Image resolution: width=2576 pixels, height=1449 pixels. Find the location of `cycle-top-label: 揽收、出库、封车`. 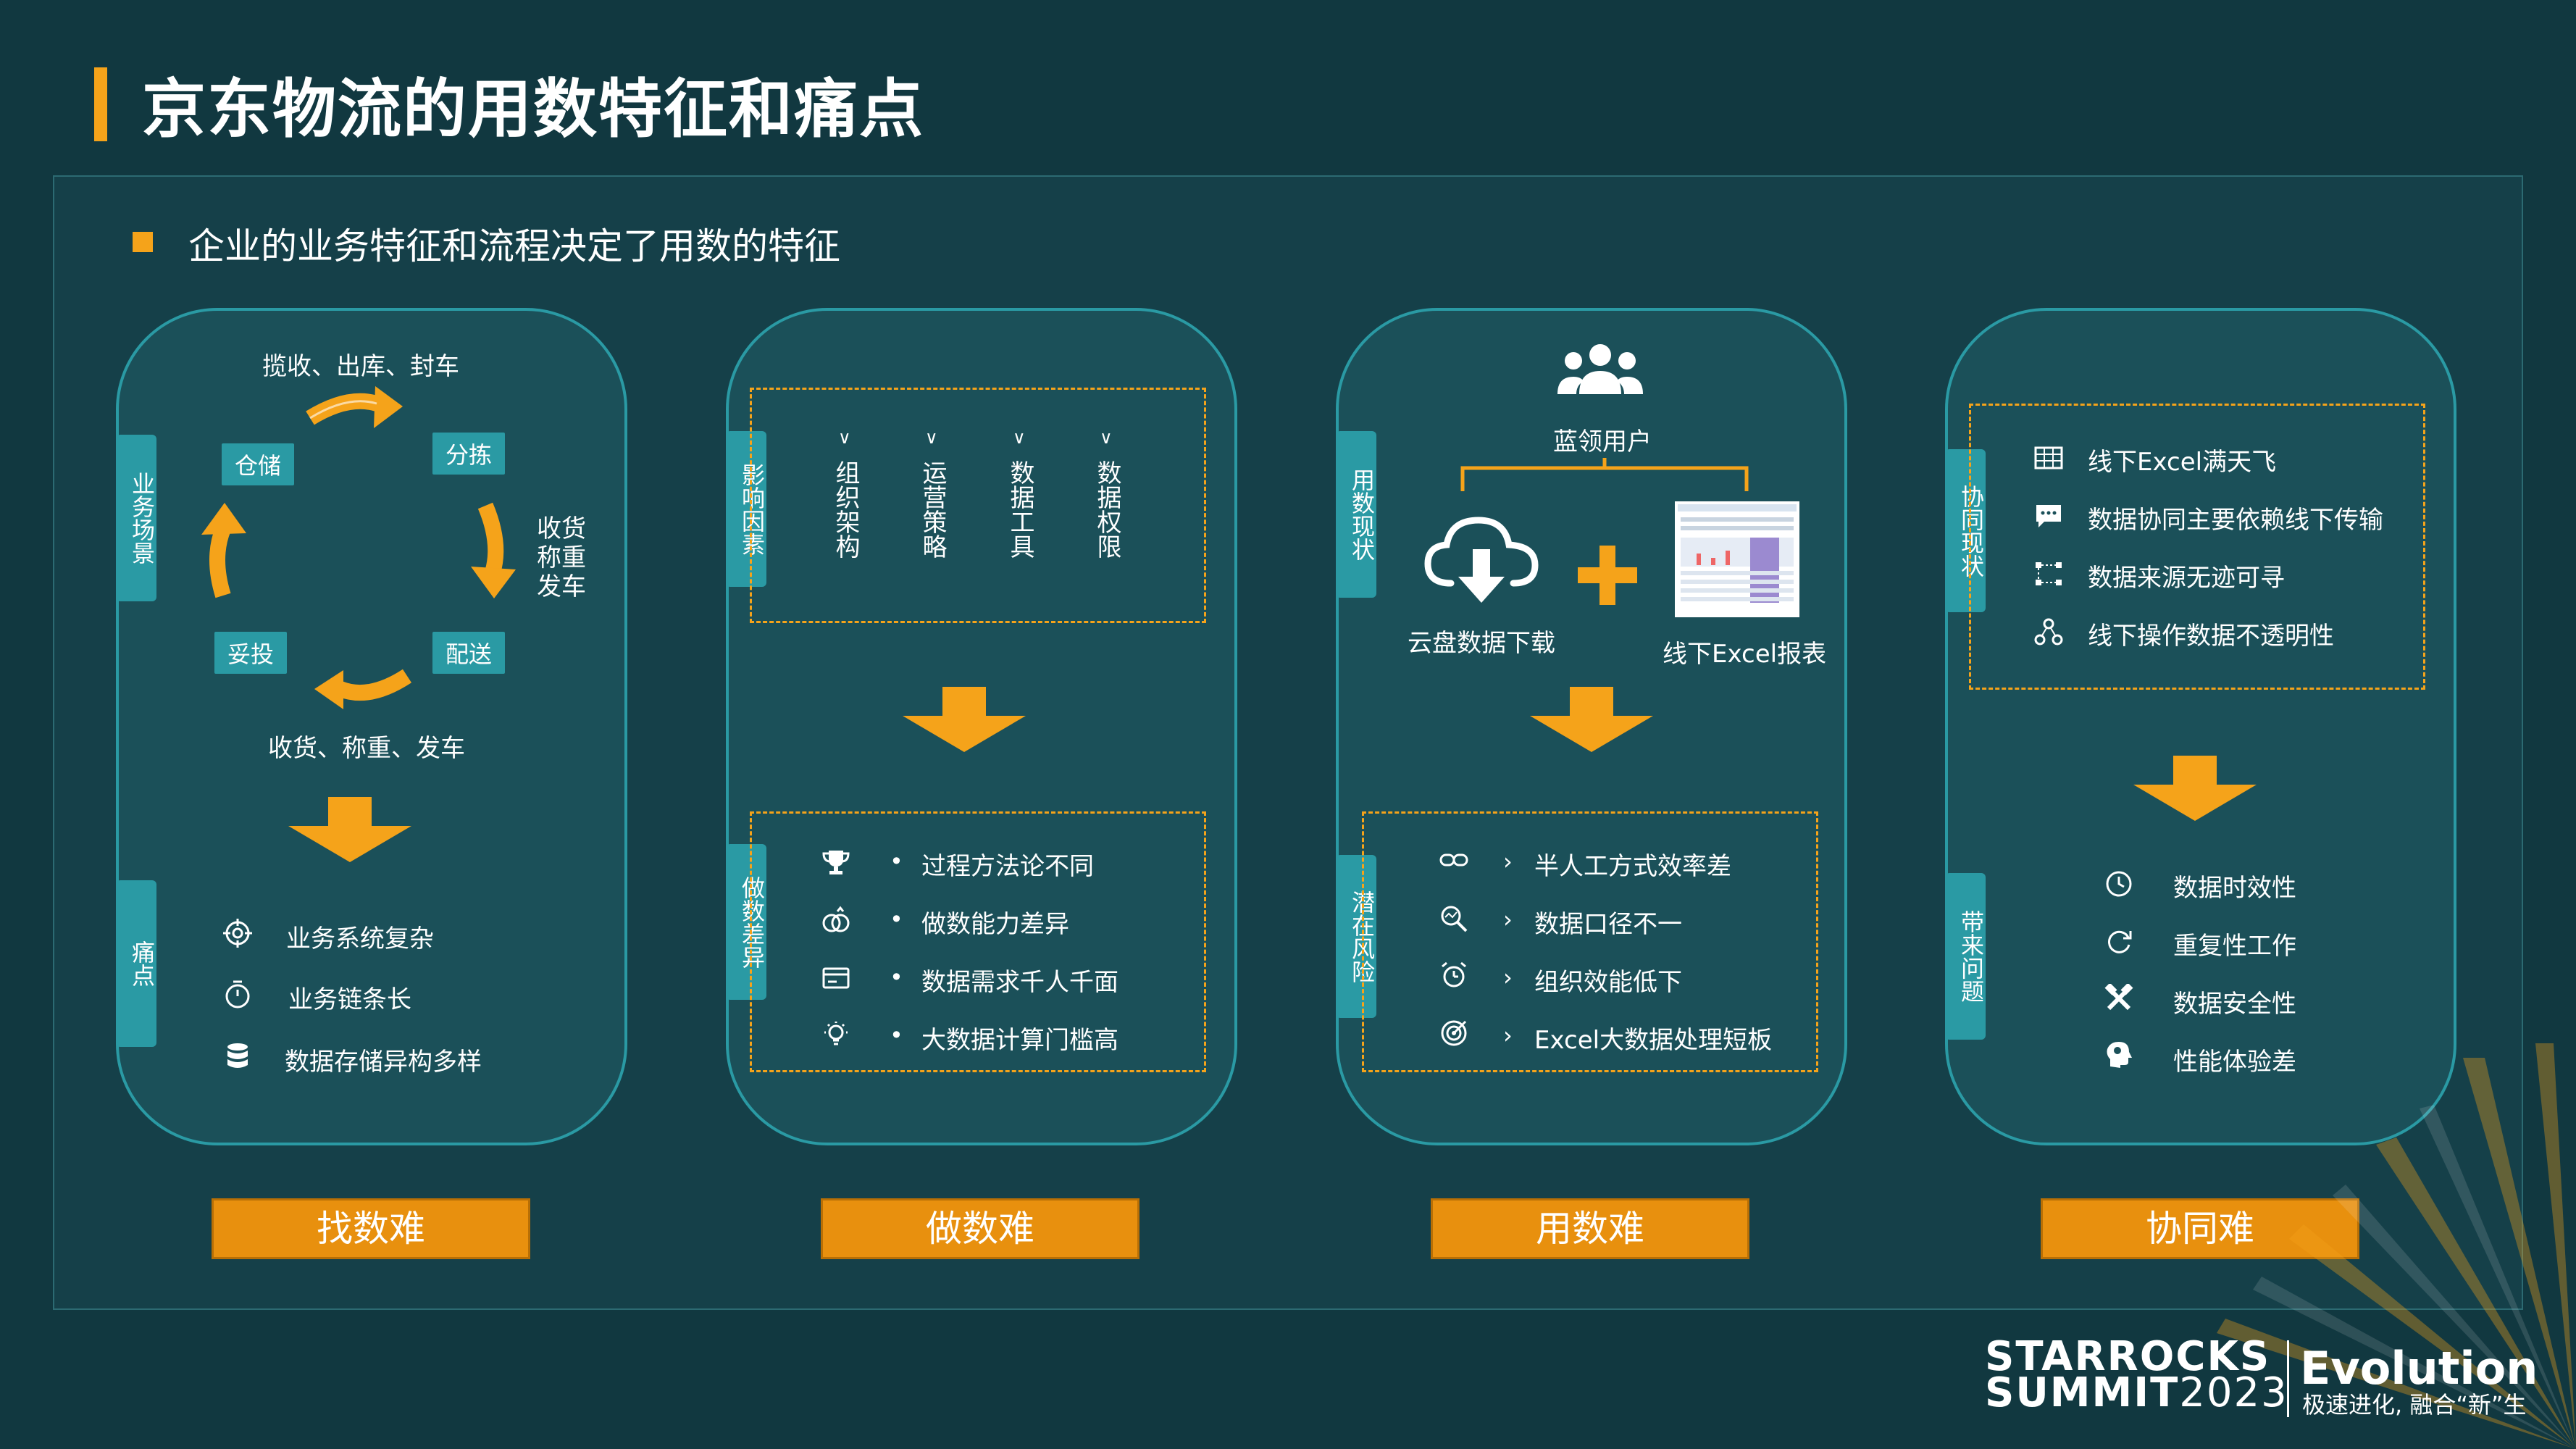

cycle-top-label: 揽收、出库、封车 is located at coordinates (360, 366).